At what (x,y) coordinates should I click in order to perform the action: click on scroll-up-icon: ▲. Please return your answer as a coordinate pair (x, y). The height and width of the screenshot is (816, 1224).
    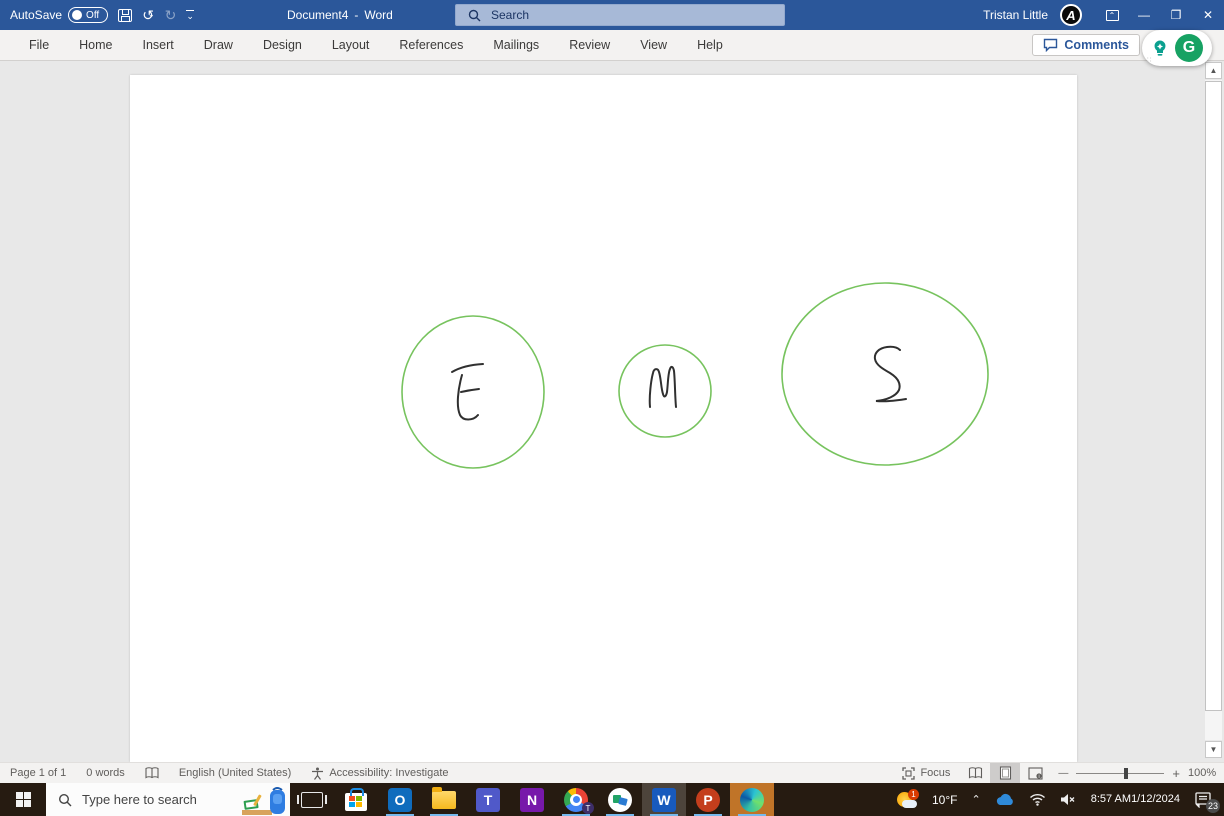
    Looking at the image, I should click on (1213, 70).